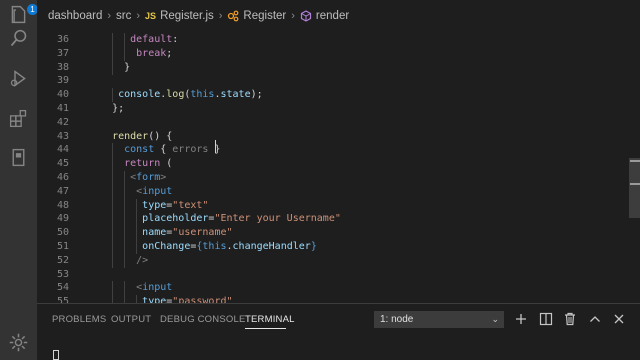 The height and width of the screenshot is (360, 640). What do you see at coordinates (235, 95) in the screenshot?
I see `code-token: state` at bounding box center [235, 95].